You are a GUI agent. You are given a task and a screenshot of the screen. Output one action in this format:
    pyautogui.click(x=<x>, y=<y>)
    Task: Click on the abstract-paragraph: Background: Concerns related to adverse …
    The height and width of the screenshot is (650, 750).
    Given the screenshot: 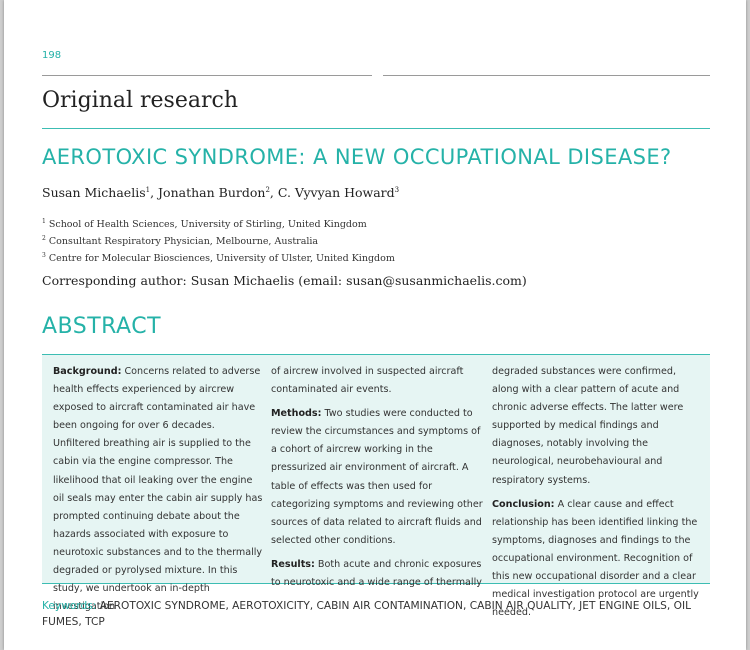 What is the action you would take?
    pyautogui.click(x=158, y=489)
    